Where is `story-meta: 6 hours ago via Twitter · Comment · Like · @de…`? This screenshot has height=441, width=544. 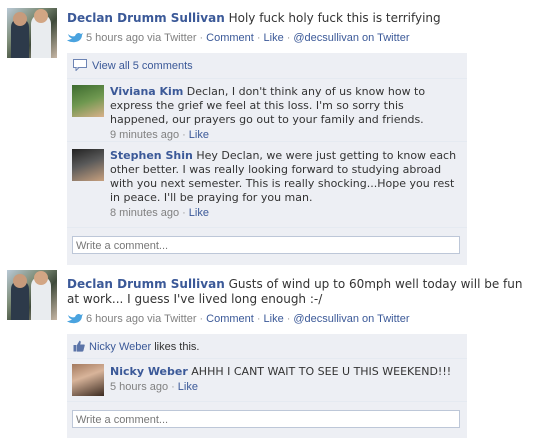 story-meta: 6 hours ago via Twitter · Comment · Like · @de… is located at coordinates (238, 319).